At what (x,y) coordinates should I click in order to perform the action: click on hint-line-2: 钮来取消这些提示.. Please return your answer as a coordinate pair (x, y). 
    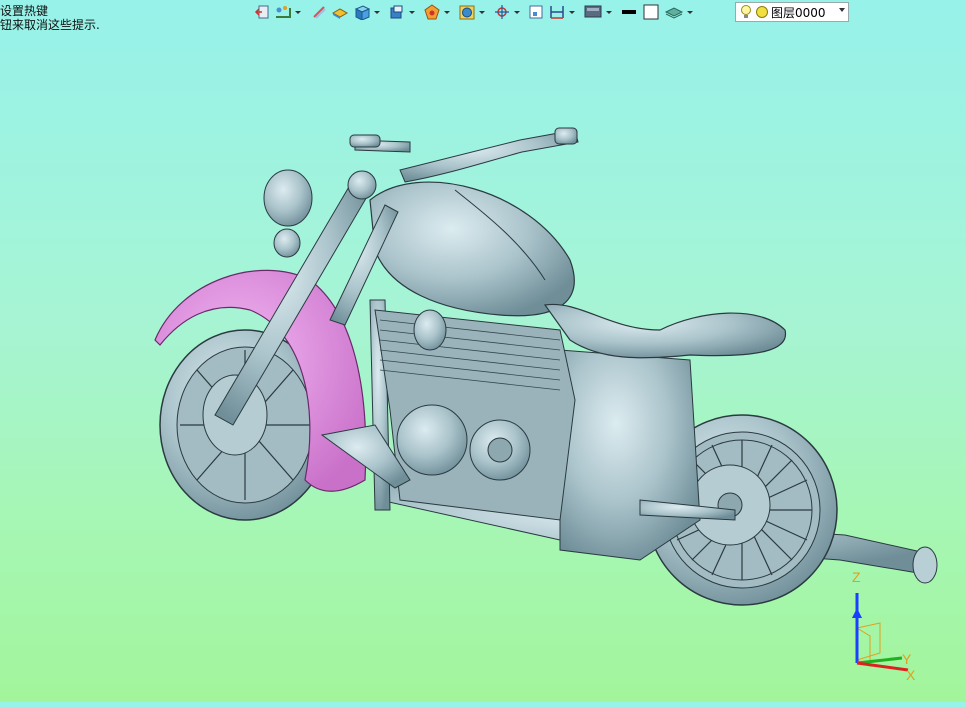
    Looking at the image, I should click on (50, 25).